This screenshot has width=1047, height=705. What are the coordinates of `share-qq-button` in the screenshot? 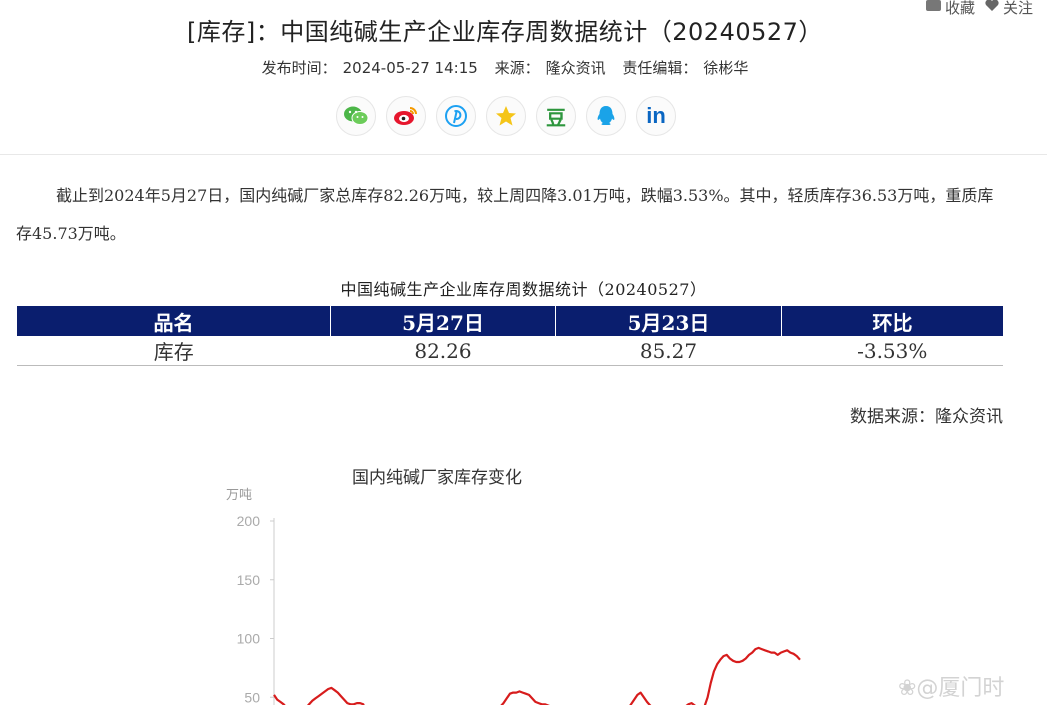 It's located at (606, 116).